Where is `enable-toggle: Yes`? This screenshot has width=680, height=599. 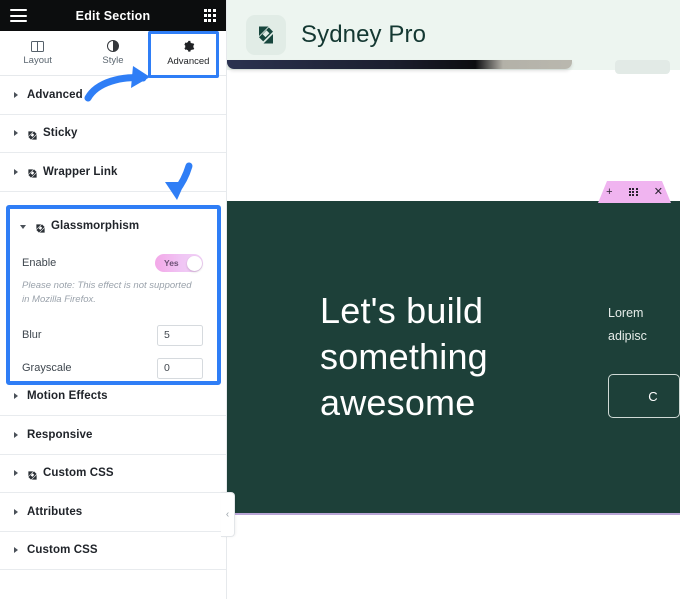 enable-toggle: Yes is located at coordinates (179, 263).